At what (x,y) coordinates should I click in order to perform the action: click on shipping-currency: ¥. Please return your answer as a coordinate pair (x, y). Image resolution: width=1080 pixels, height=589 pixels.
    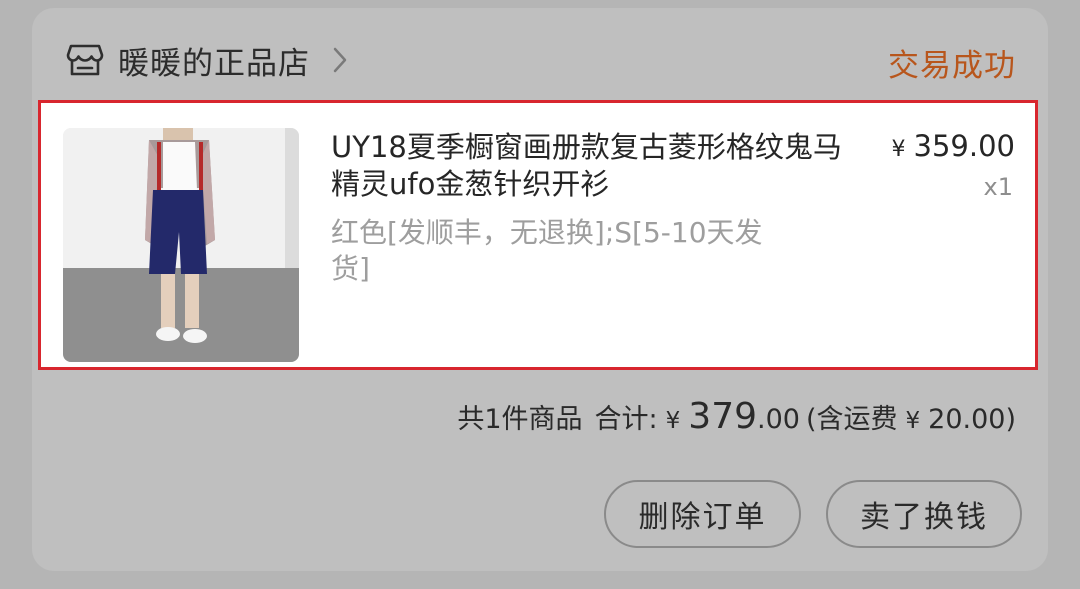
    Looking at the image, I should click on (913, 421).